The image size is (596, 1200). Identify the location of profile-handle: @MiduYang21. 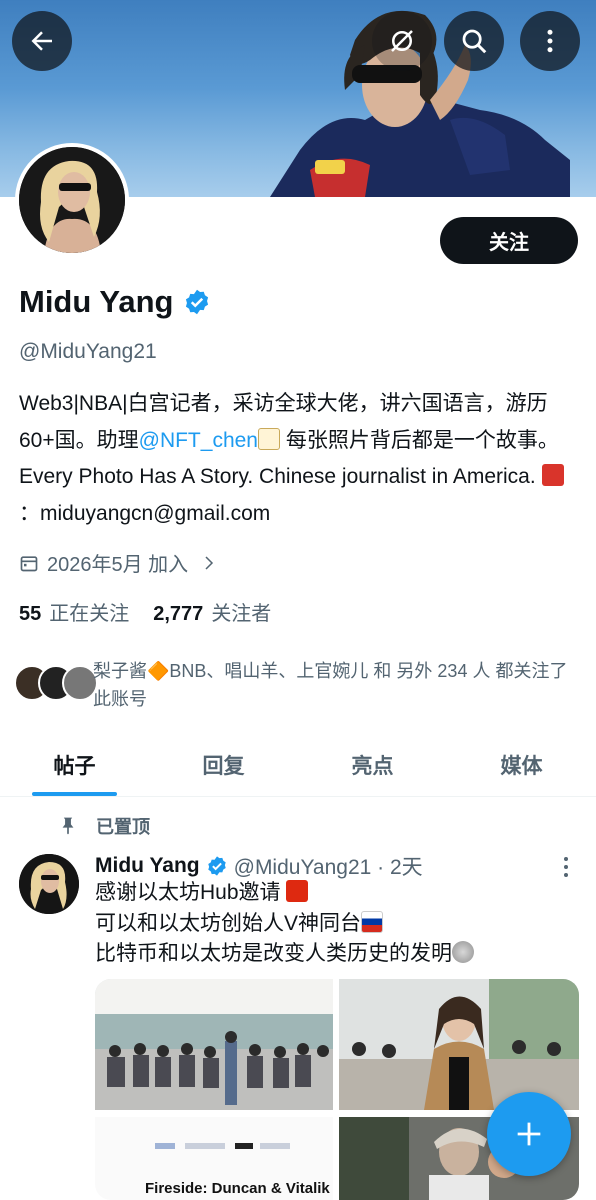
(88, 351).